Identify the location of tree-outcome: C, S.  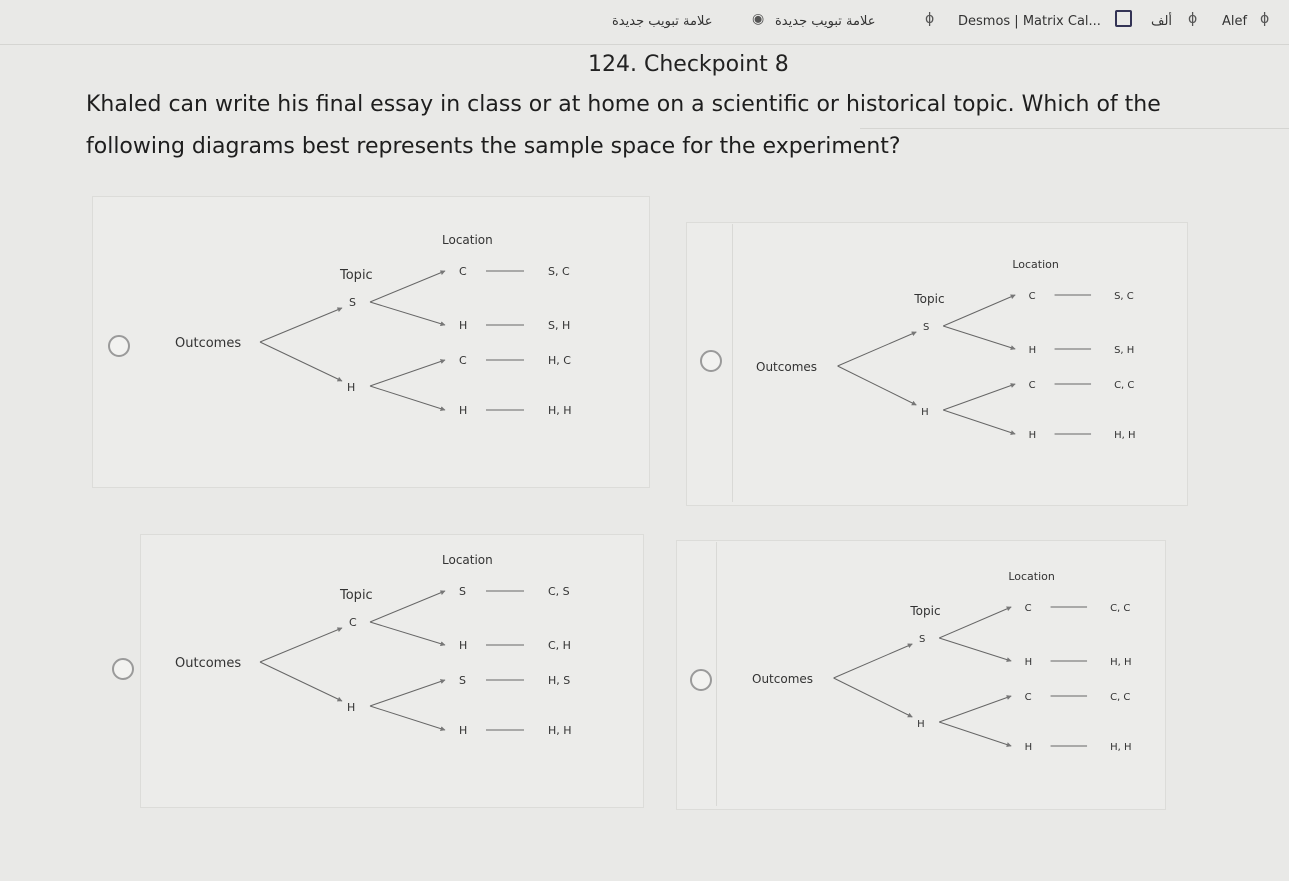
(559, 591).